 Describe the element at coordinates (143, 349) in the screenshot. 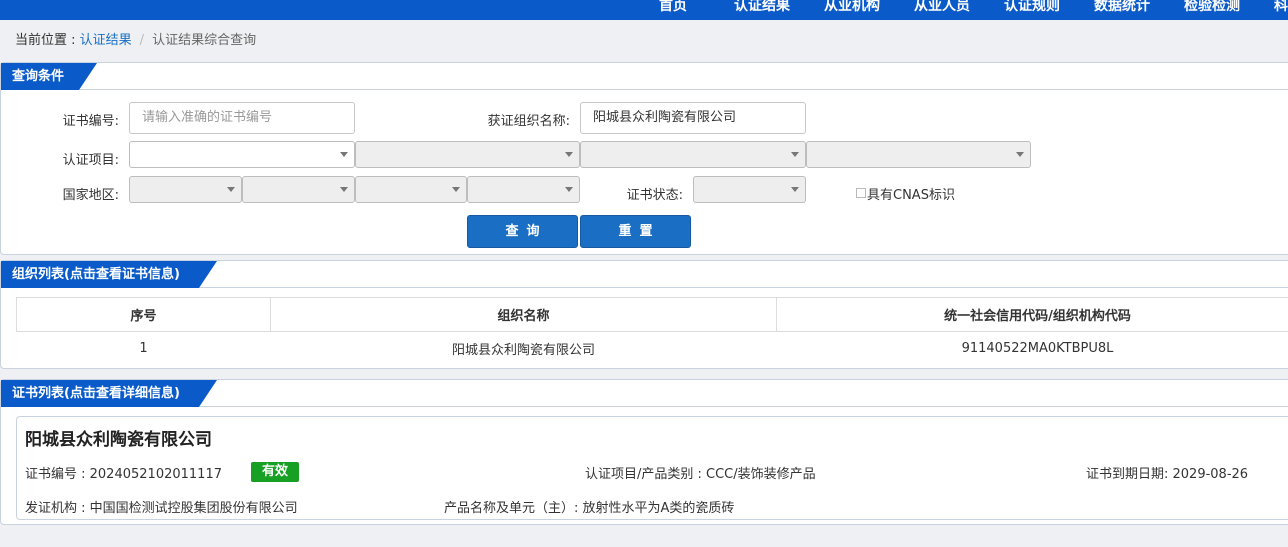

I see `cell-index: 1` at that location.